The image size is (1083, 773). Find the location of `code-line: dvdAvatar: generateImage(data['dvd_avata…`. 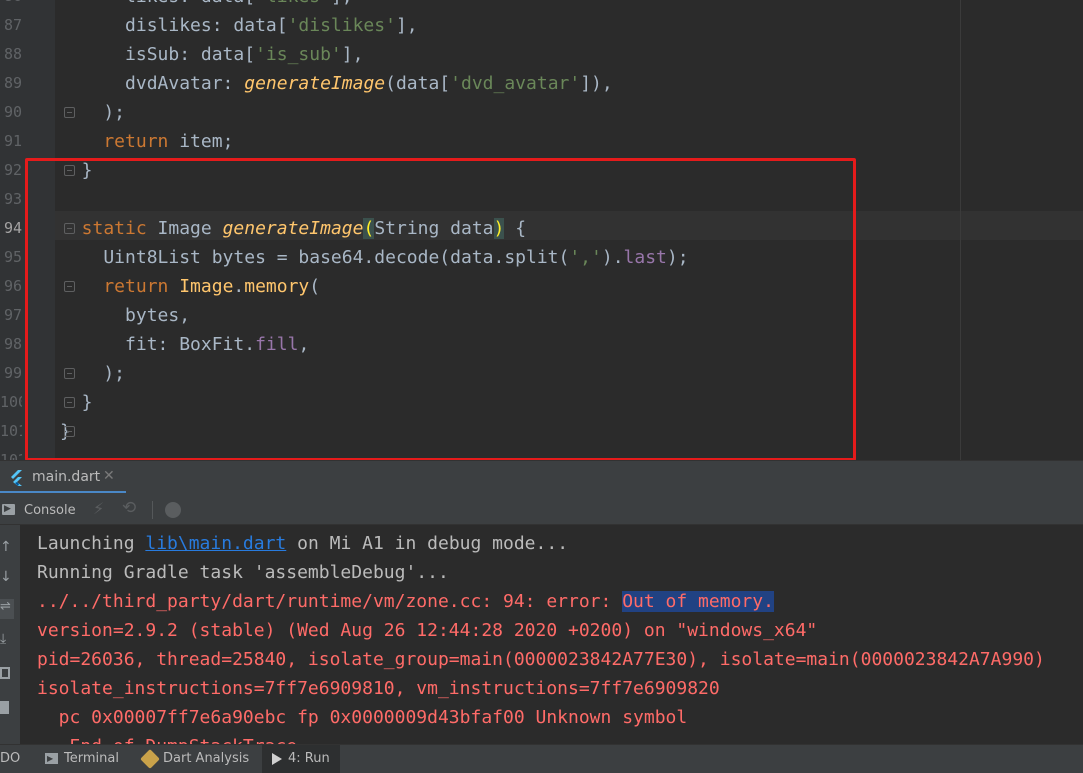

code-line: dvdAvatar: generateImage(data['dvd_avata… is located at coordinates (336, 83).